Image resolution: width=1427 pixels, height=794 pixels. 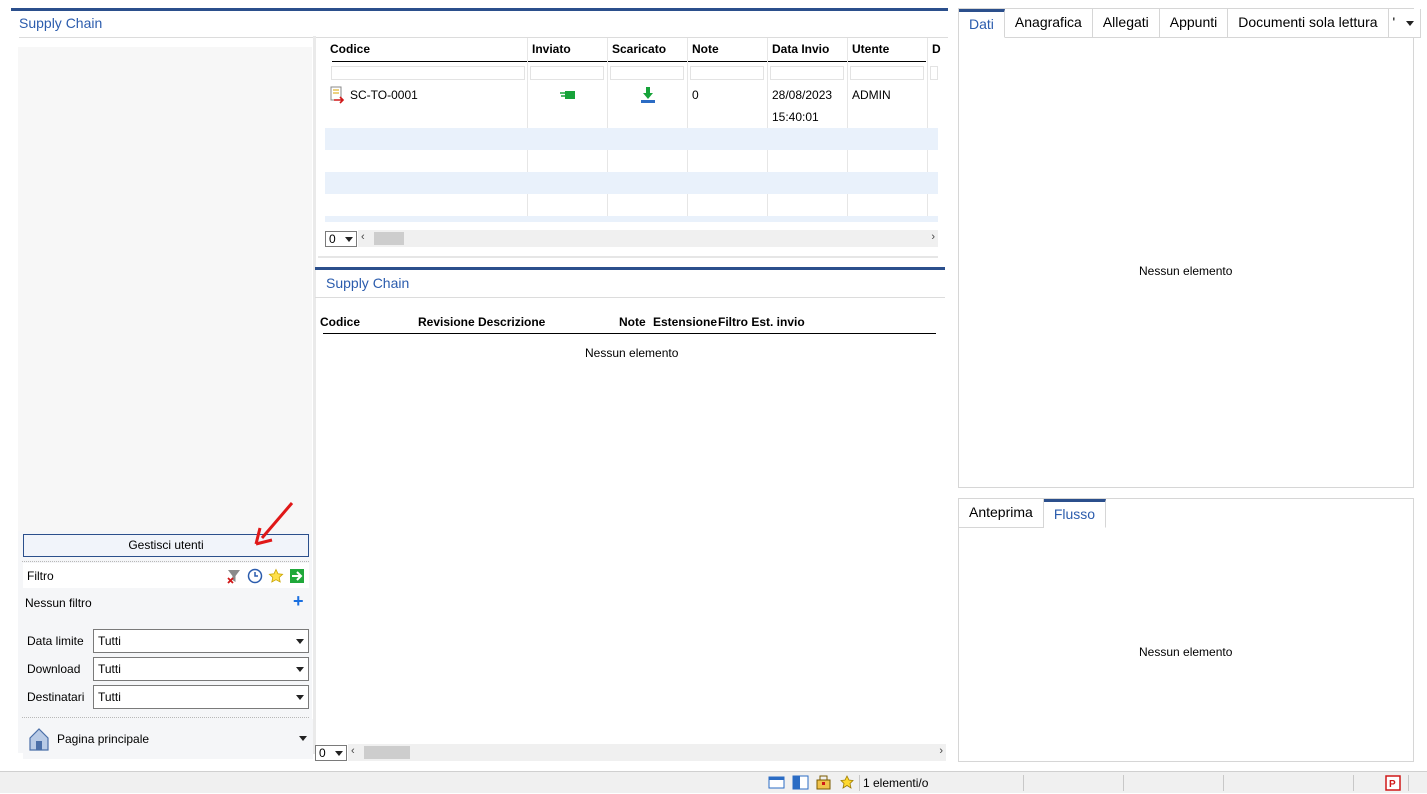 I want to click on column-filter-note, so click(x=727, y=73).